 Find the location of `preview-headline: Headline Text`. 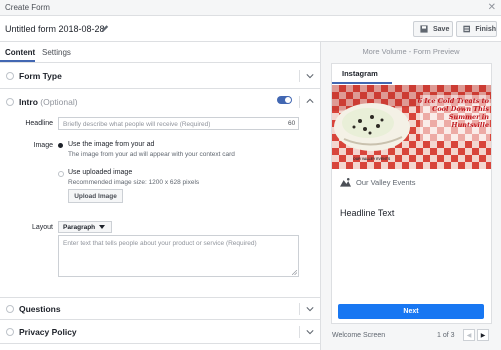

preview-headline: Headline Text is located at coordinates (367, 213).